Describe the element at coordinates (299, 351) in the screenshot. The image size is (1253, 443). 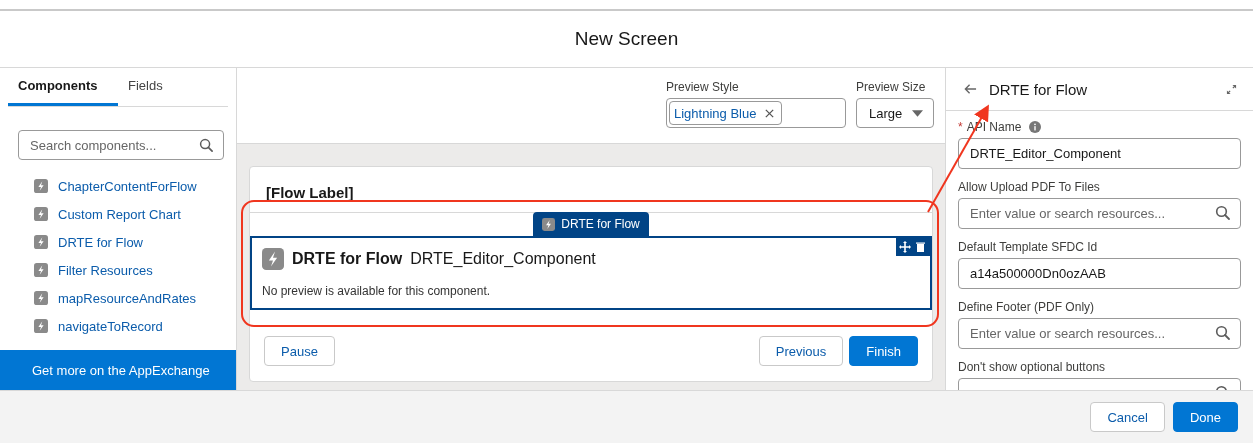
I see `flow-button: Pause` at that location.